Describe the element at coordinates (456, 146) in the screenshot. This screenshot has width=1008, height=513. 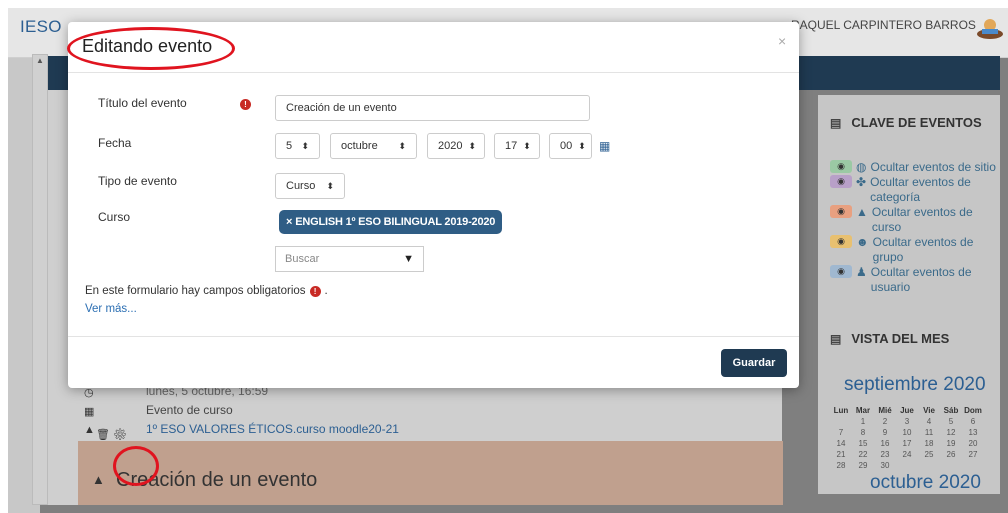
I see `year-select: 2020 ⬍` at that location.